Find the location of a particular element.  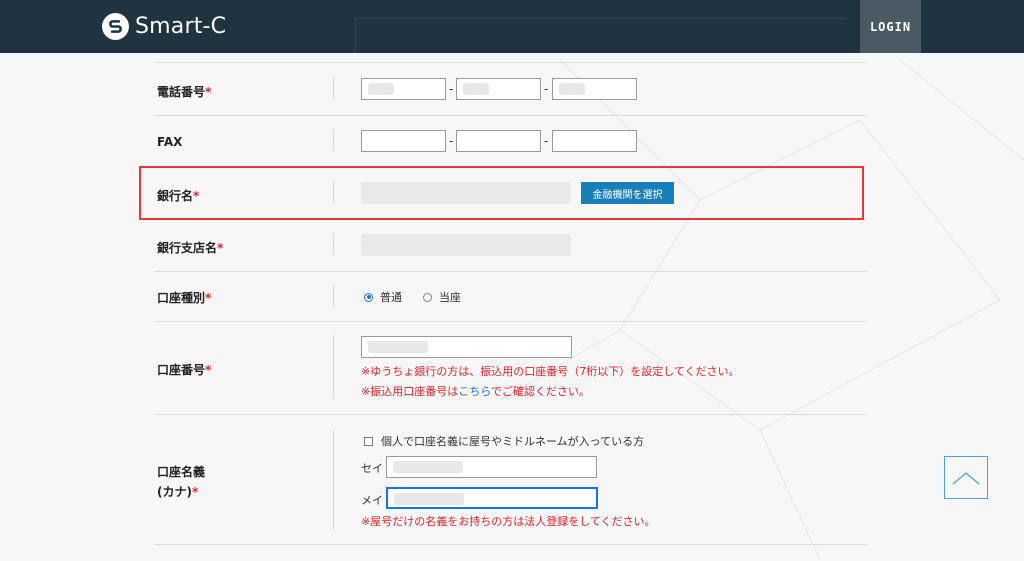

mei-input is located at coordinates (492, 498).